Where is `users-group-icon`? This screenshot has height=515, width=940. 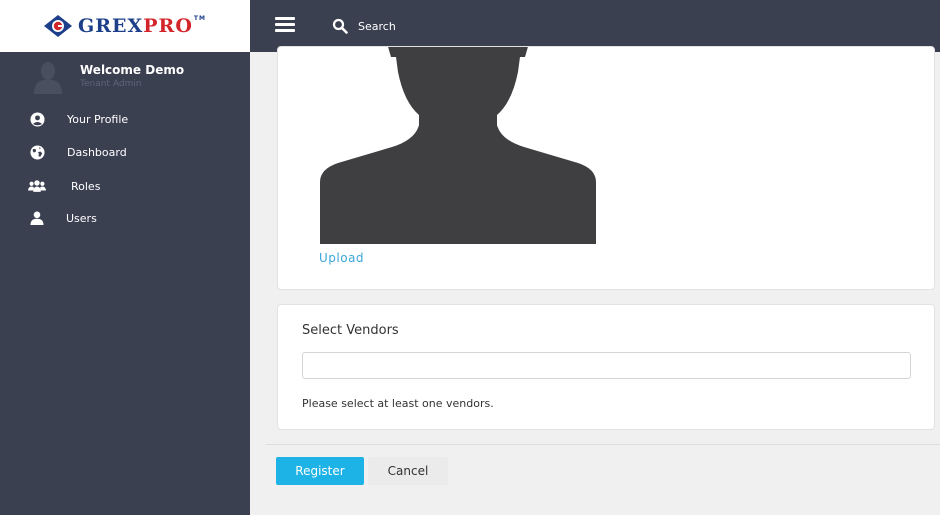 users-group-icon is located at coordinates (37, 186).